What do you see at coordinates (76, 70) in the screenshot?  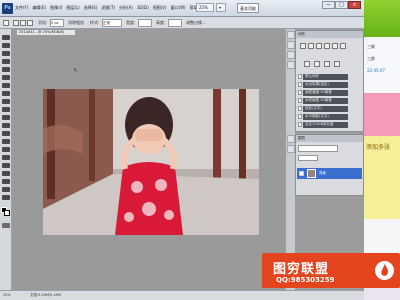 I see `mouse-cursor-icon: ↖` at bounding box center [76, 70].